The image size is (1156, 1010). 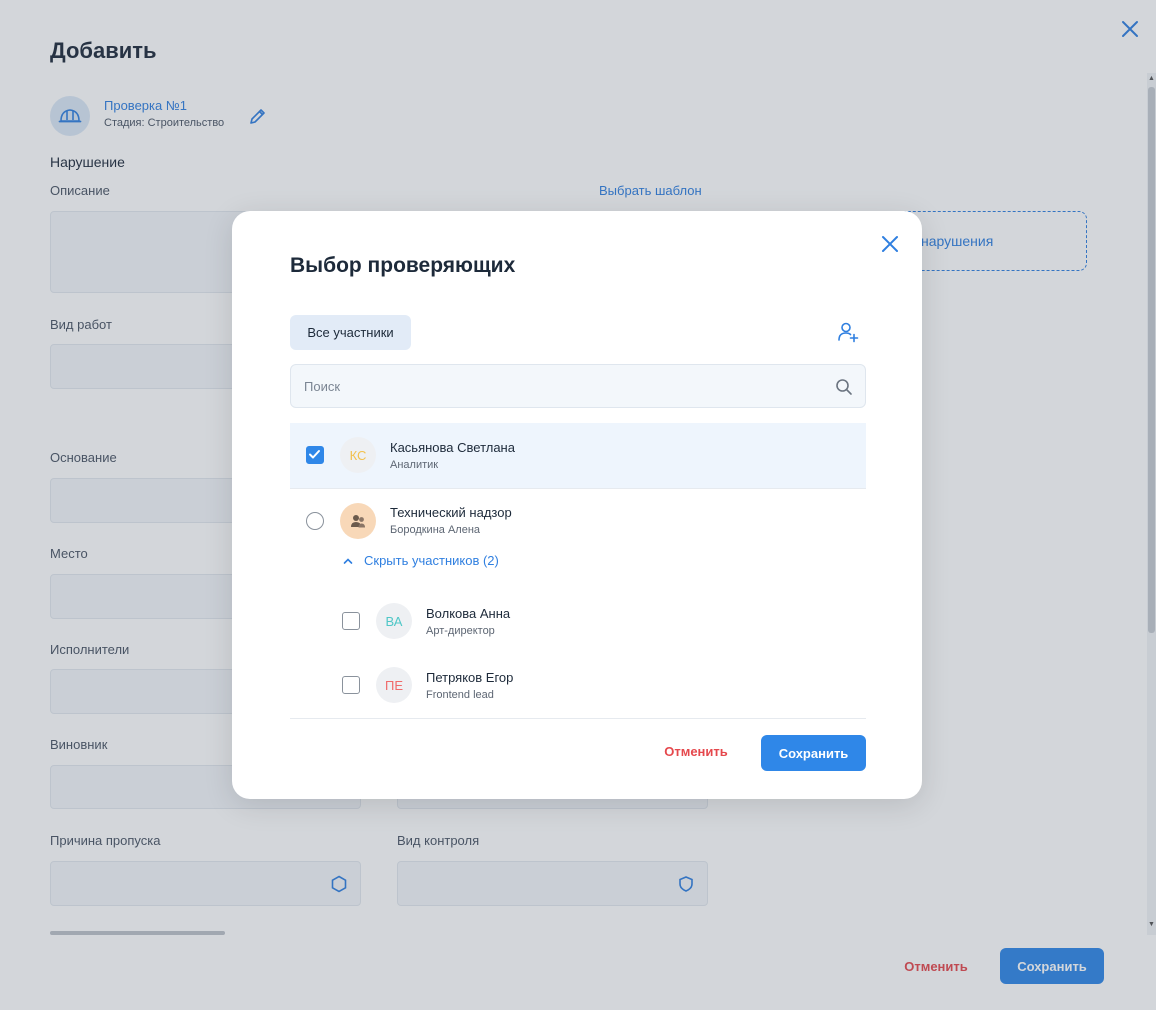 I want to click on check-icon, so click(x=314, y=454).